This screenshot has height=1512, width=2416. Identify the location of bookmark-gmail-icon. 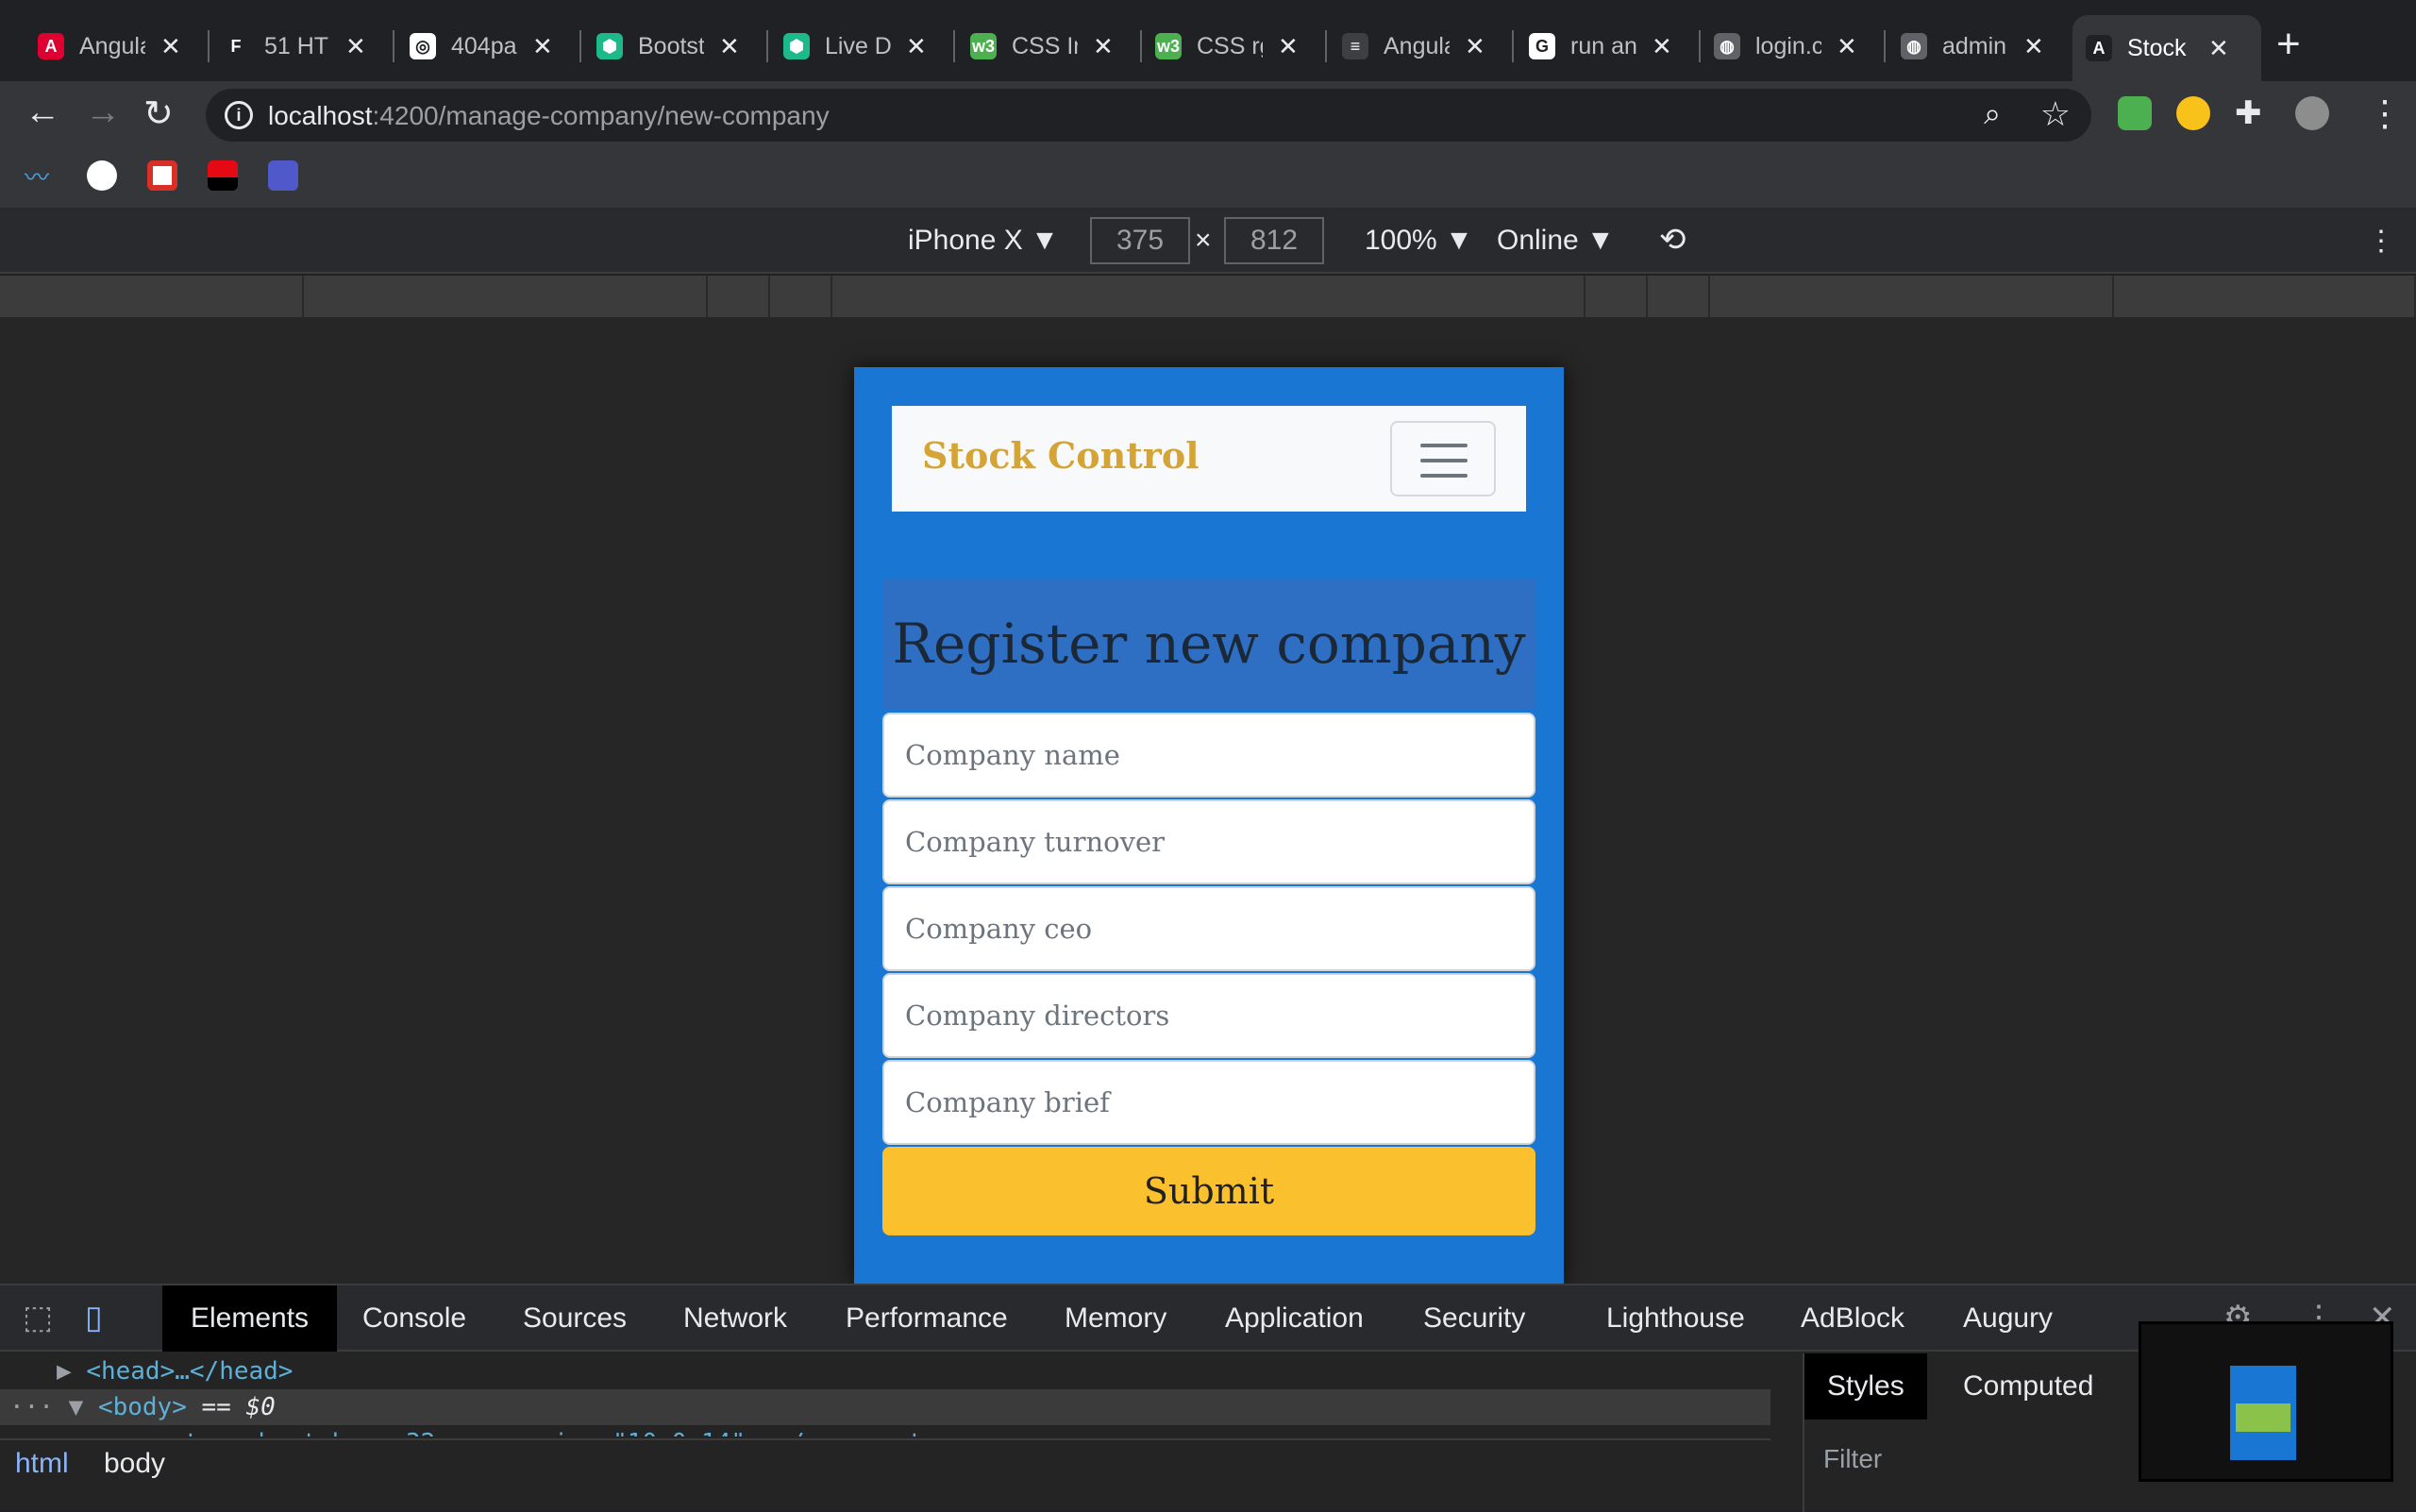
(162, 175).